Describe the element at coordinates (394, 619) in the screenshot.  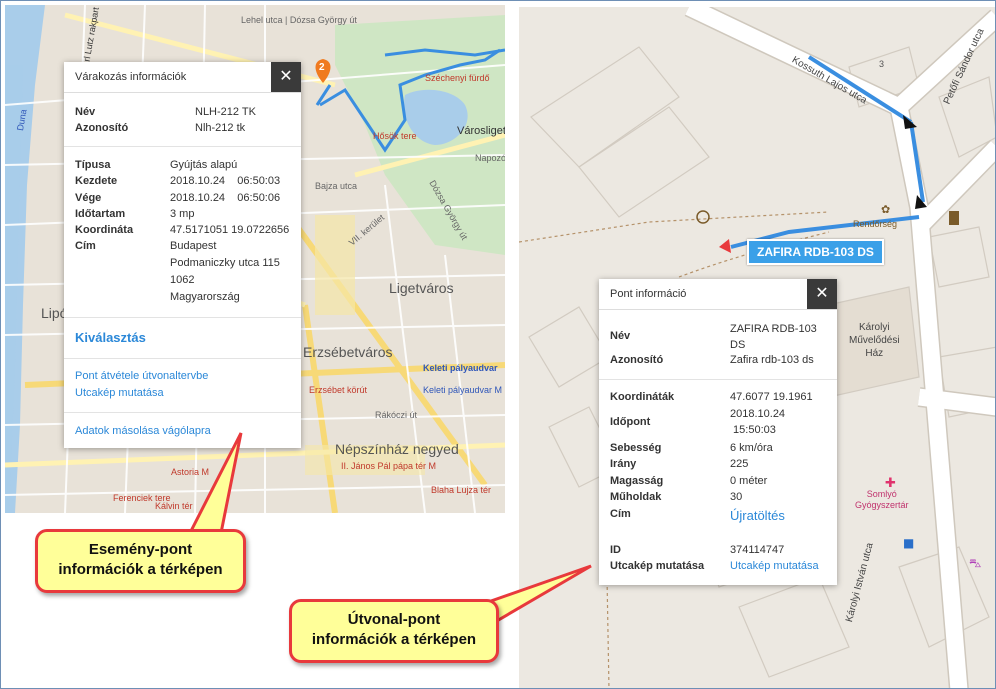
I see `route-callout-line-1: Útvonal-pont` at that location.